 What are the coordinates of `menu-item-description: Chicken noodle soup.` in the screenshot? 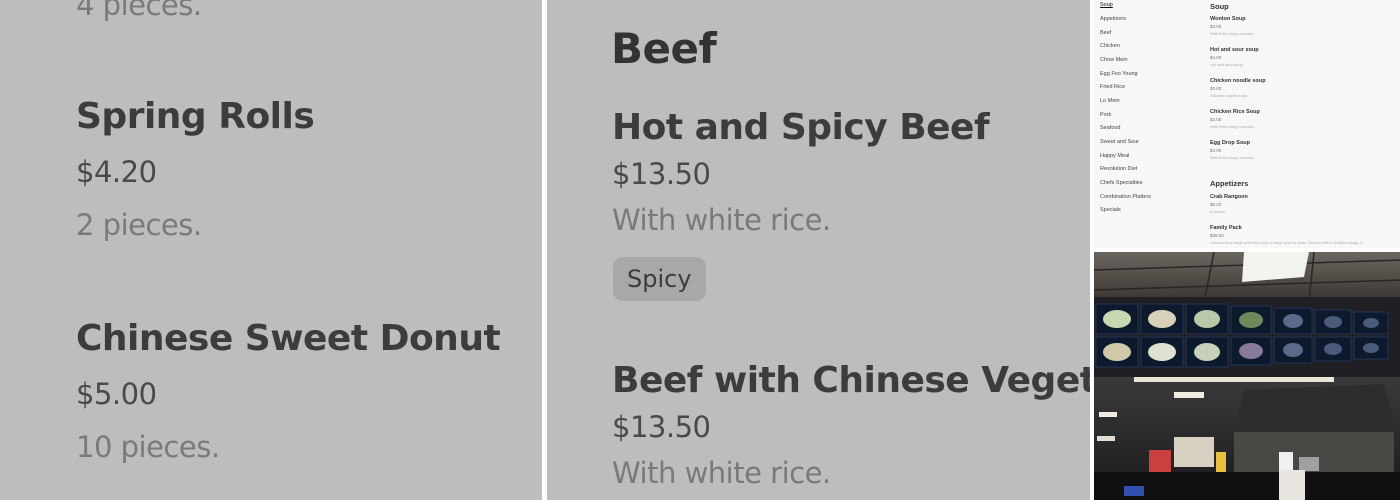 It's located at (1229, 95).